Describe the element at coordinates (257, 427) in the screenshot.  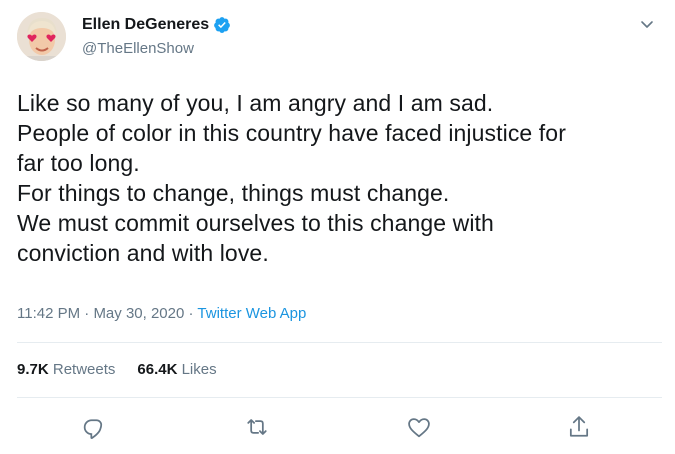
I see `retweet-icon` at that location.